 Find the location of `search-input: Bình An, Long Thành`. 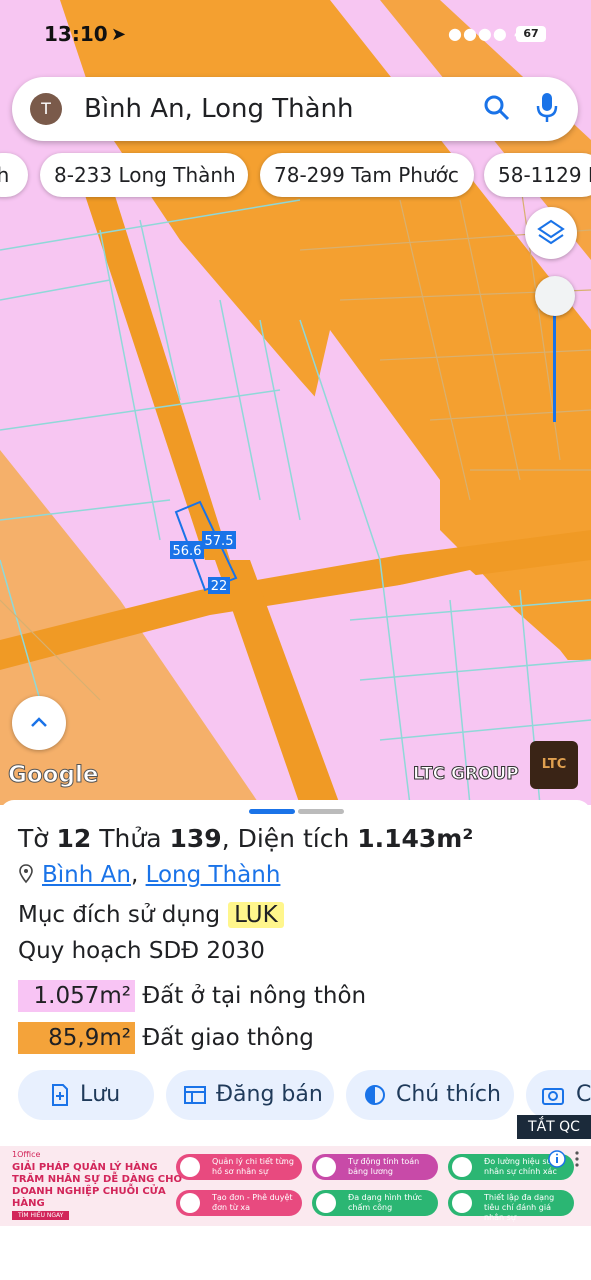

search-input: Bình An, Long Thành is located at coordinates (219, 109).